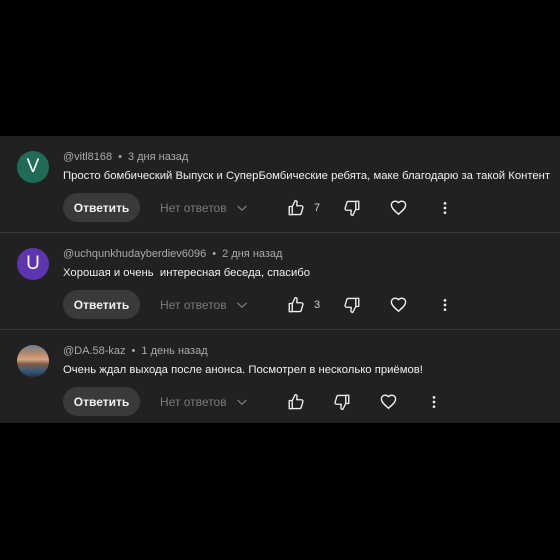  Describe the element at coordinates (273, 305) in the screenshot. I see `comment-actions: Ответить Нет ответов 3` at that location.